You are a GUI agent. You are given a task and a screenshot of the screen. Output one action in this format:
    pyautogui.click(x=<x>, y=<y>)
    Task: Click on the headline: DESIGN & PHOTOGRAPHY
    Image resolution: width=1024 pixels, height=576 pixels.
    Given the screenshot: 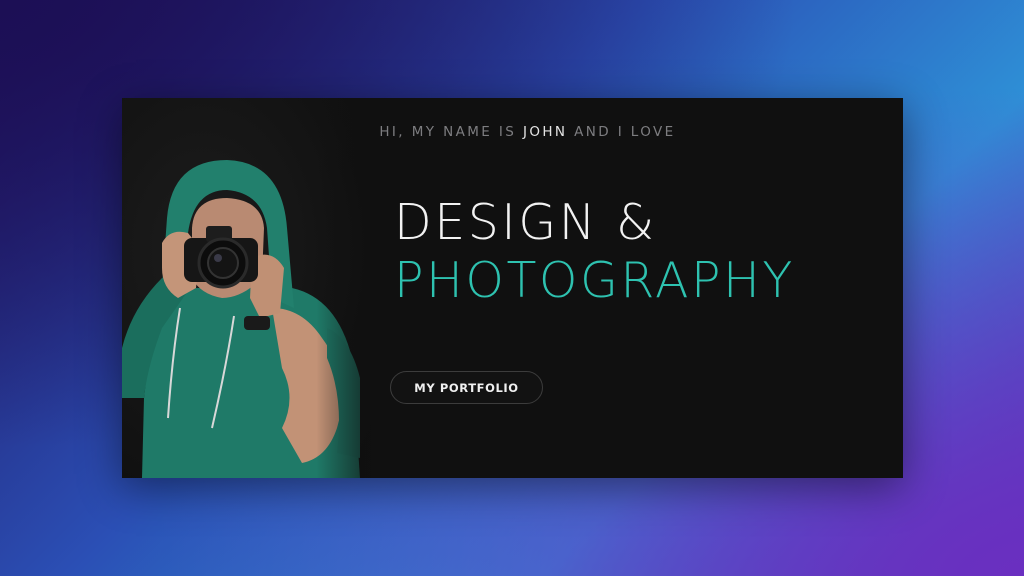 What is the action you would take?
    pyautogui.click(x=594, y=252)
    